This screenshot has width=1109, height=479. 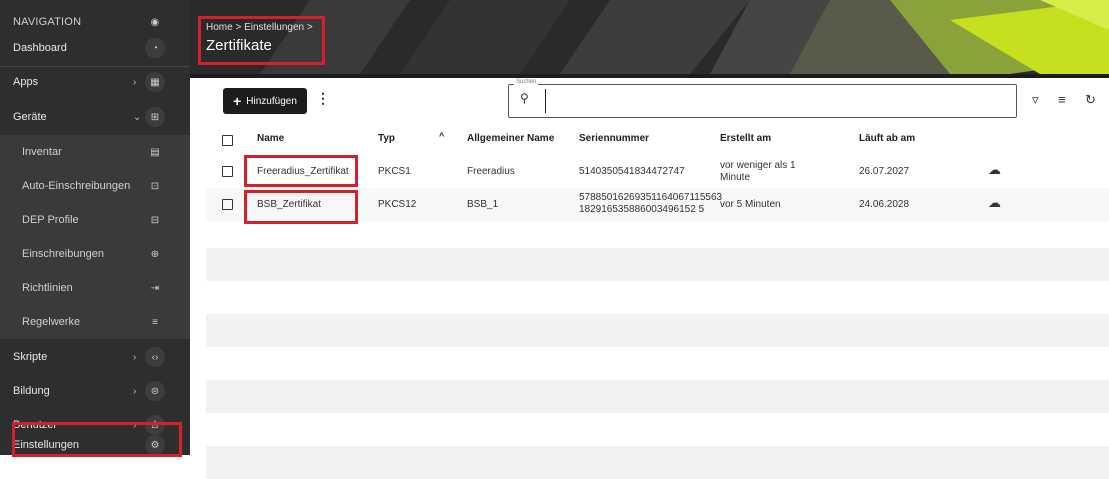 What do you see at coordinates (778, 101) in the screenshot?
I see `search-input` at bounding box center [778, 101].